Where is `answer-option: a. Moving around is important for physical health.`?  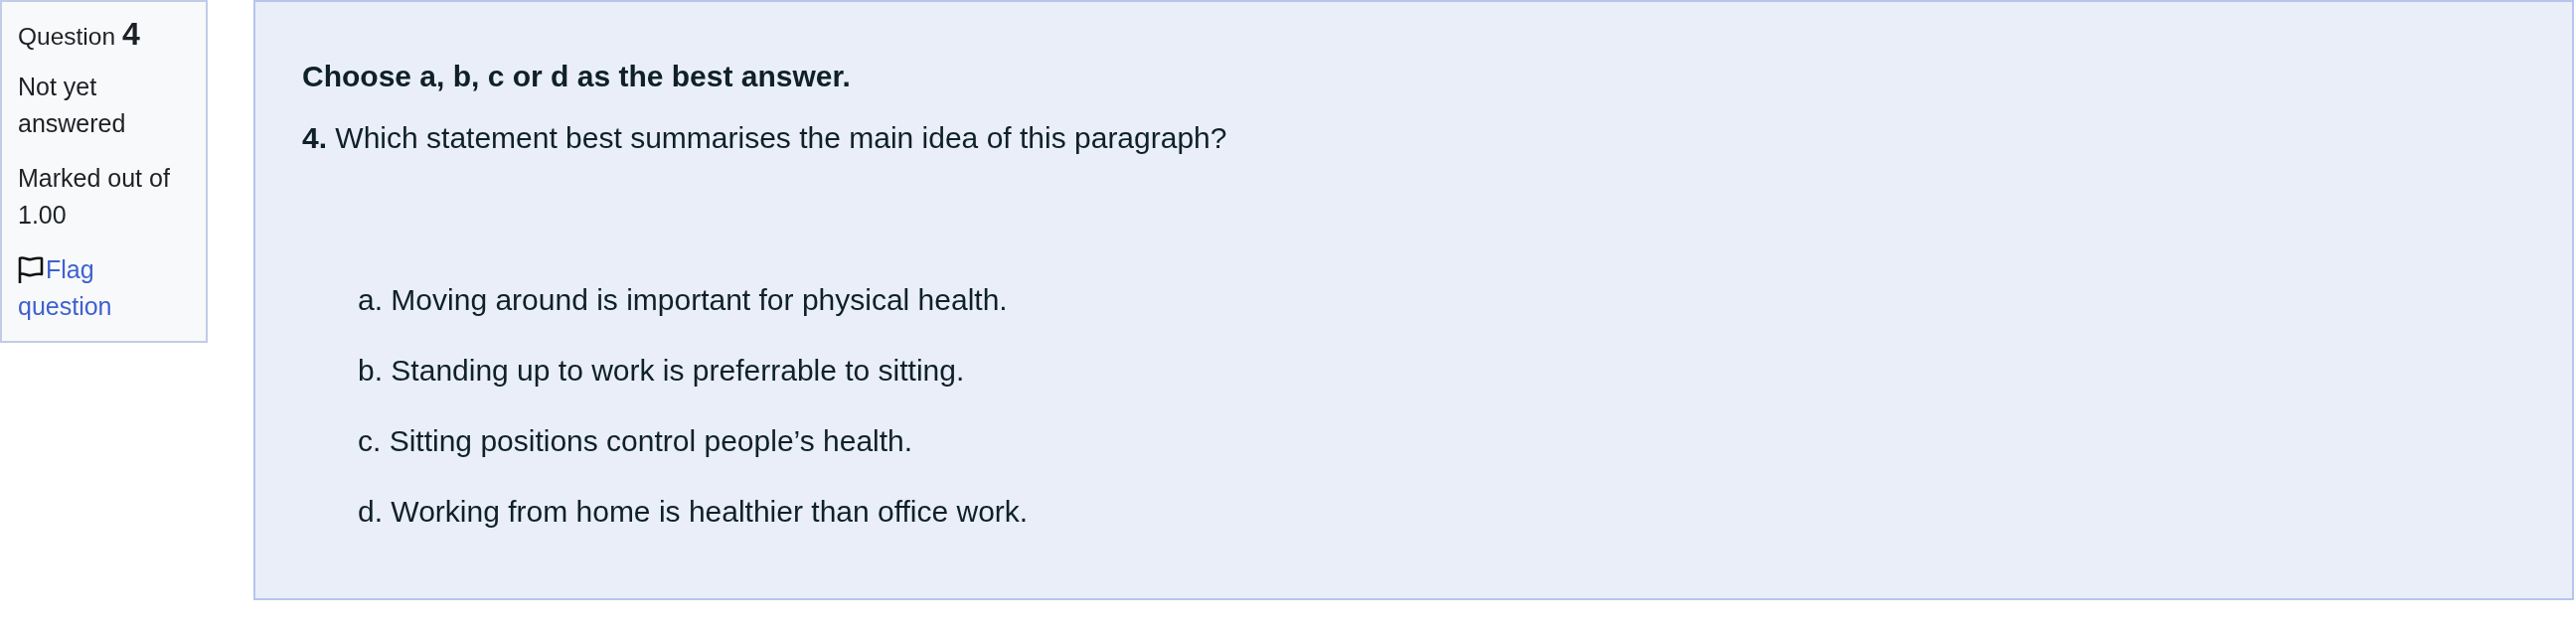
answer-option: a. Moving around is important for physical health. is located at coordinates (1441, 300).